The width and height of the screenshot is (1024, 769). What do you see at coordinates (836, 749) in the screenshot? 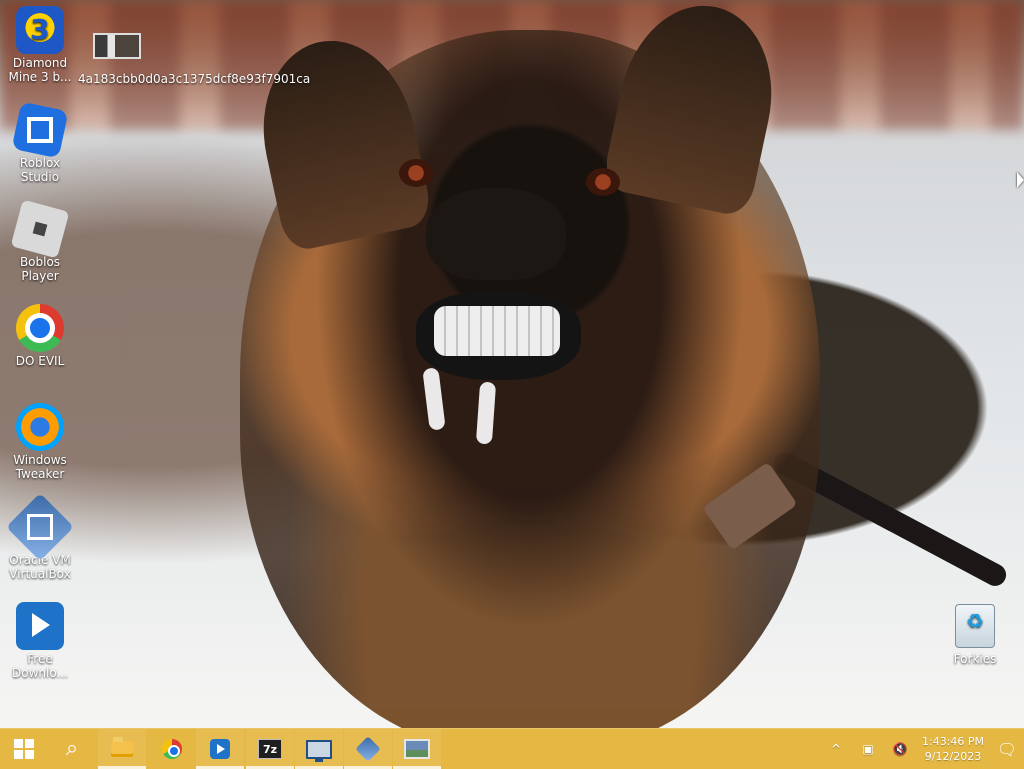
I see `show-hidden-icons-chevron: ^` at bounding box center [836, 749].